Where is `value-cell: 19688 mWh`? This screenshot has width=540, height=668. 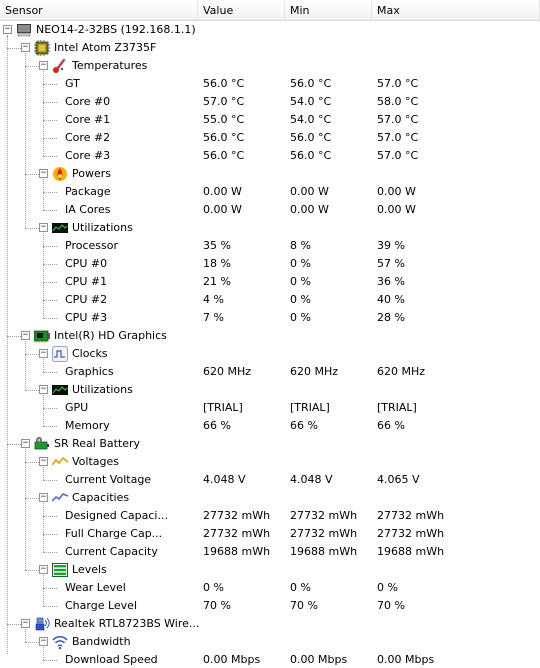 value-cell: 19688 mWh is located at coordinates (237, 551).